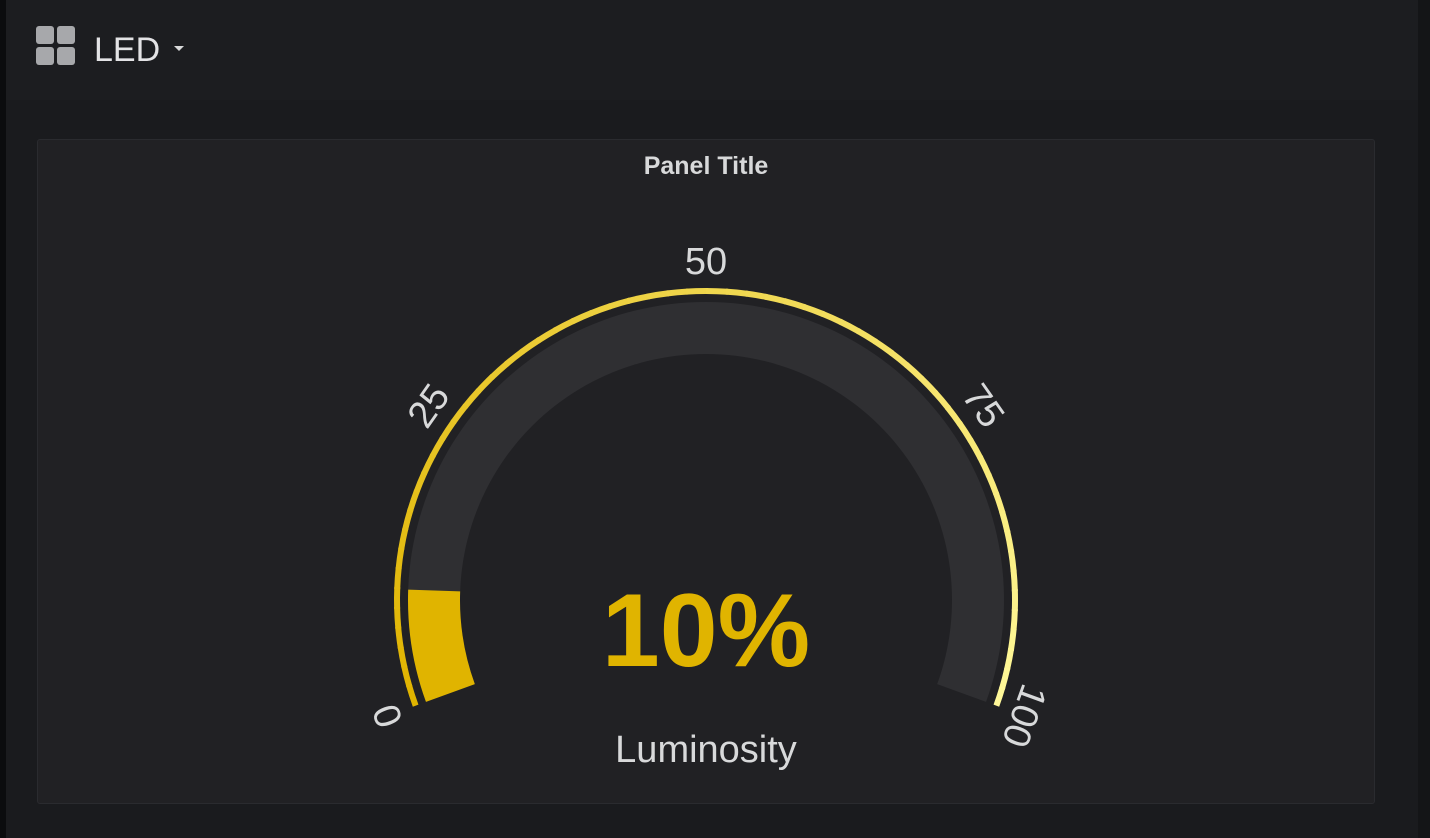  Describe the element at coordinates (706, 750) in the screenshot. I see `gauge-label: Luminosity` at that location.